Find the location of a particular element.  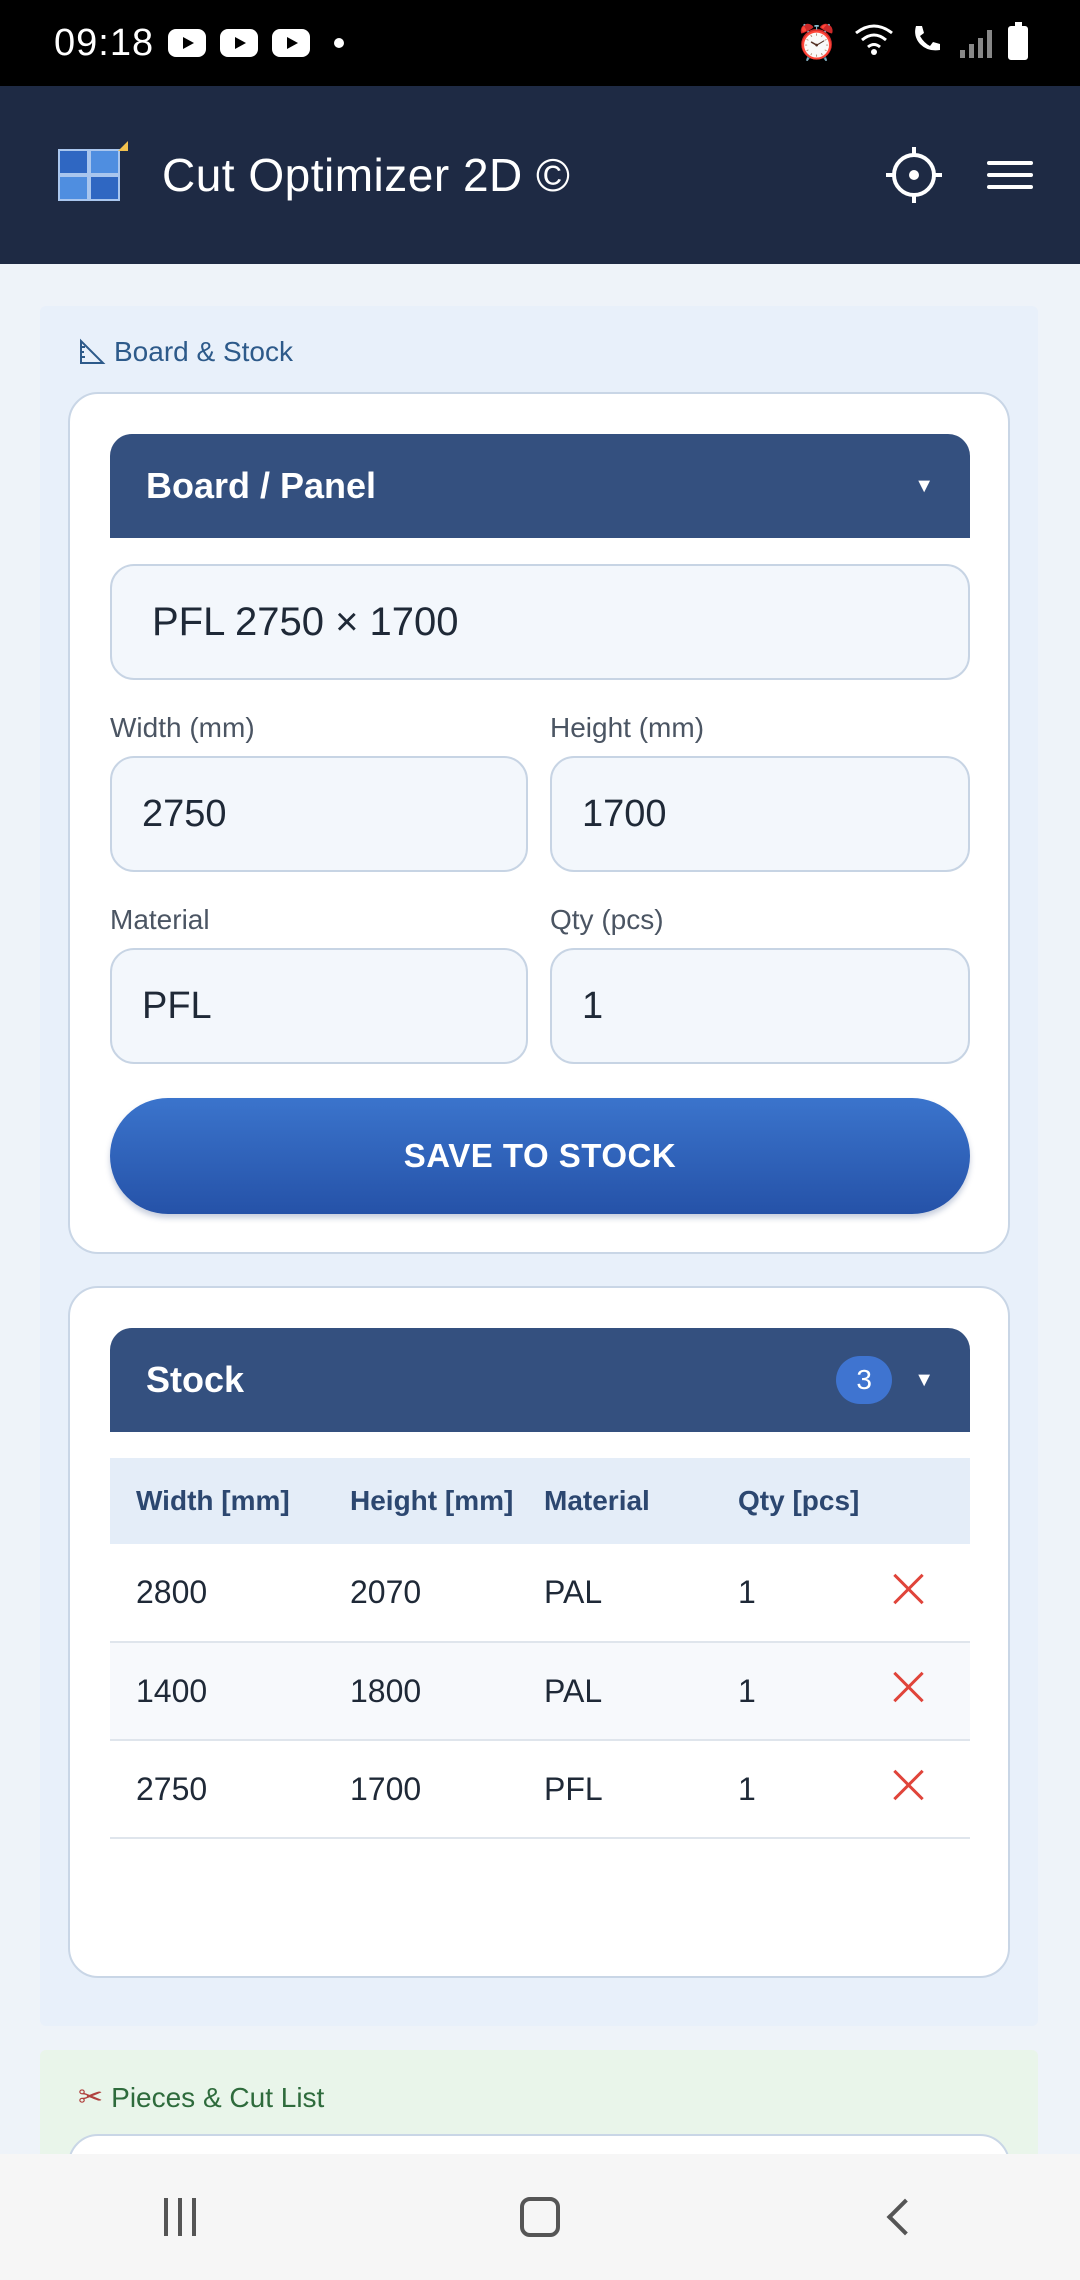

section-title-text: Board & Stock is located at coordinates (203, 351).